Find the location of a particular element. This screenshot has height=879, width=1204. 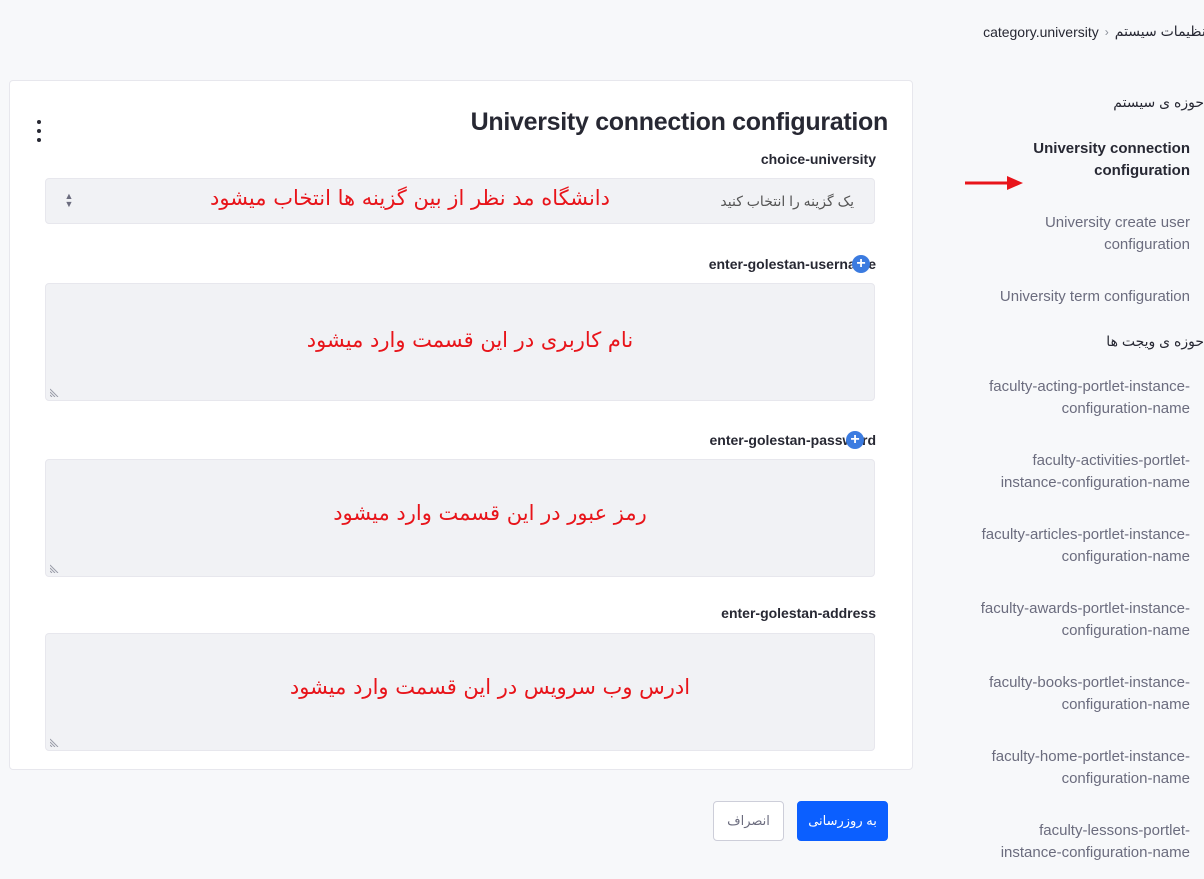

page-title: University connection configuration is located at coordinates (679, 122).